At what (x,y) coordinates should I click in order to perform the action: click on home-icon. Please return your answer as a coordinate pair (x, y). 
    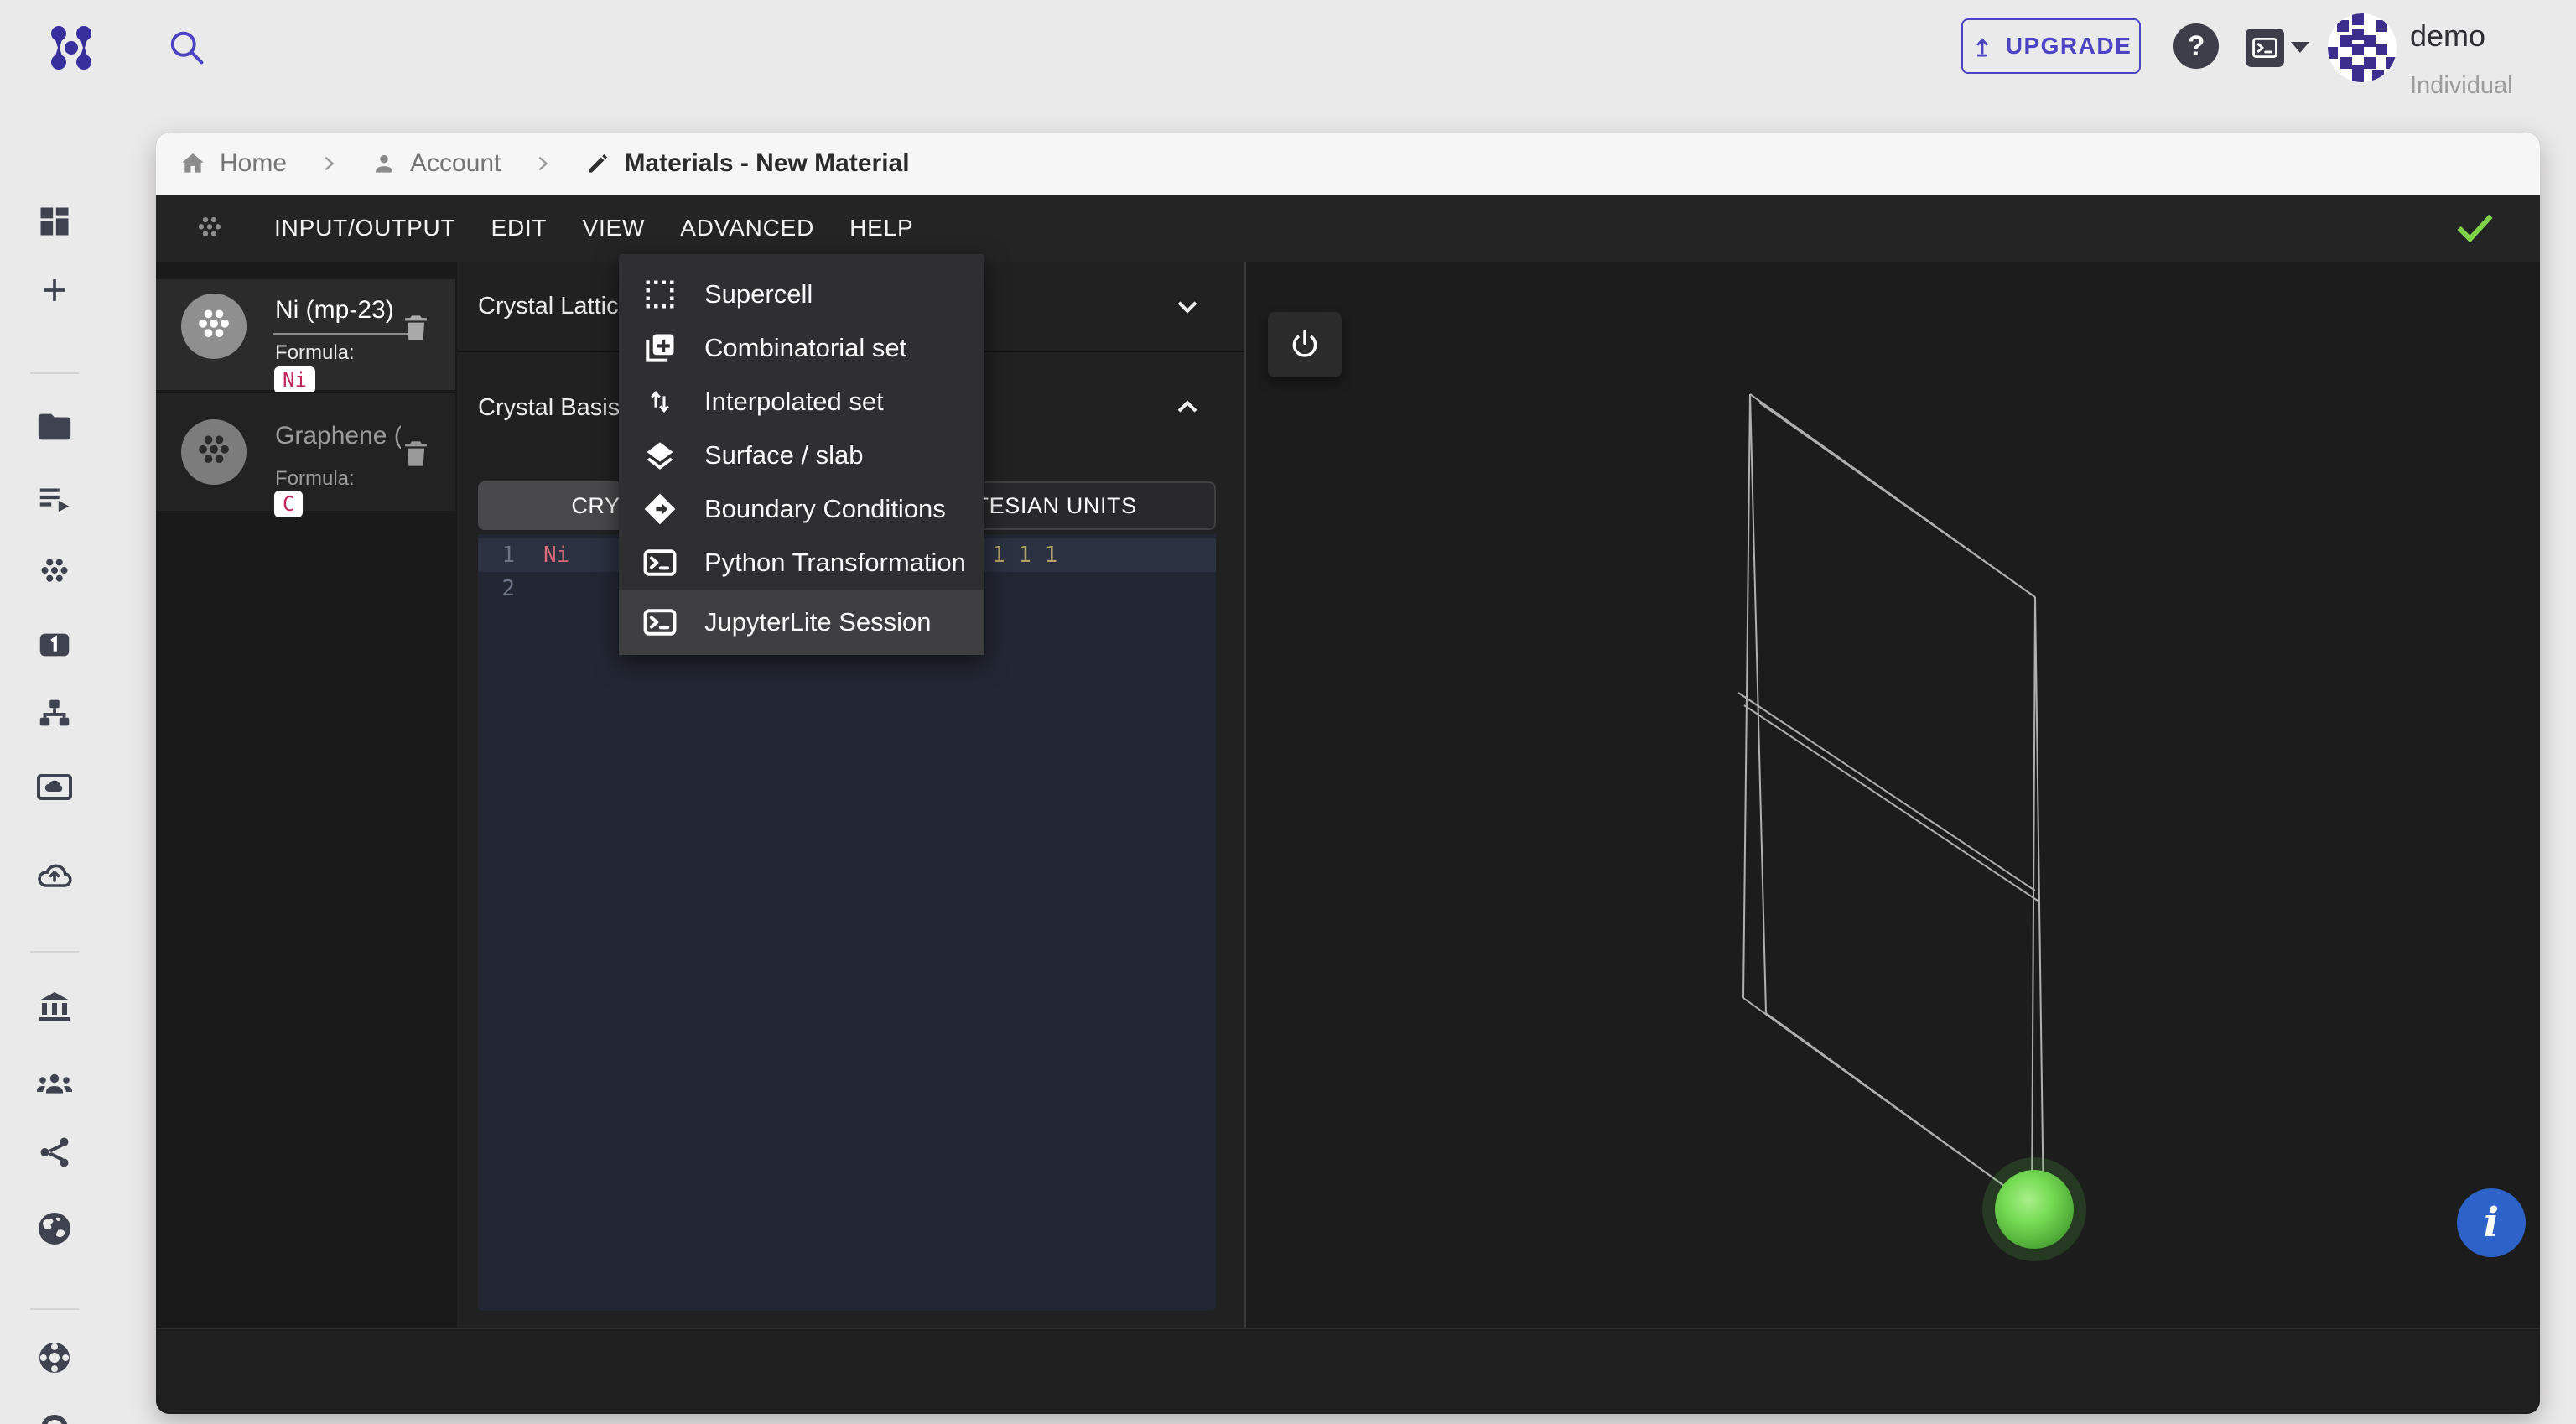
    Looking at the image, I should click on (193, 163).